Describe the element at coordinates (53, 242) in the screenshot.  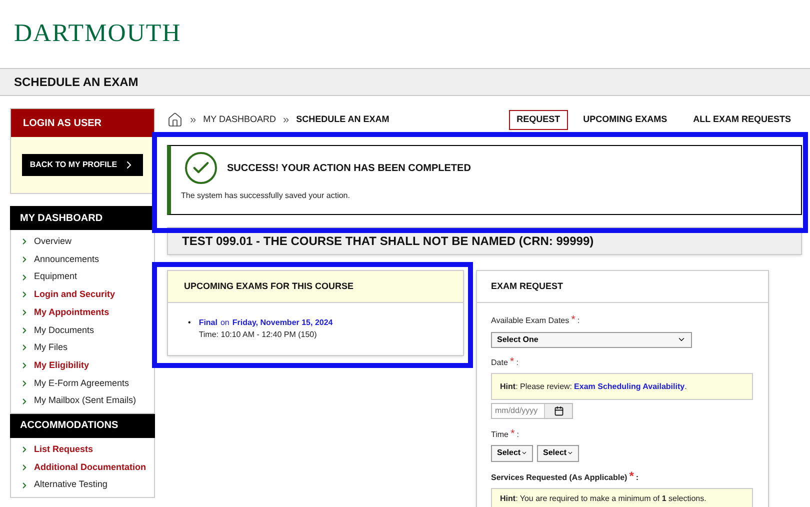
I see `sidebar-link: Overview` at that location.